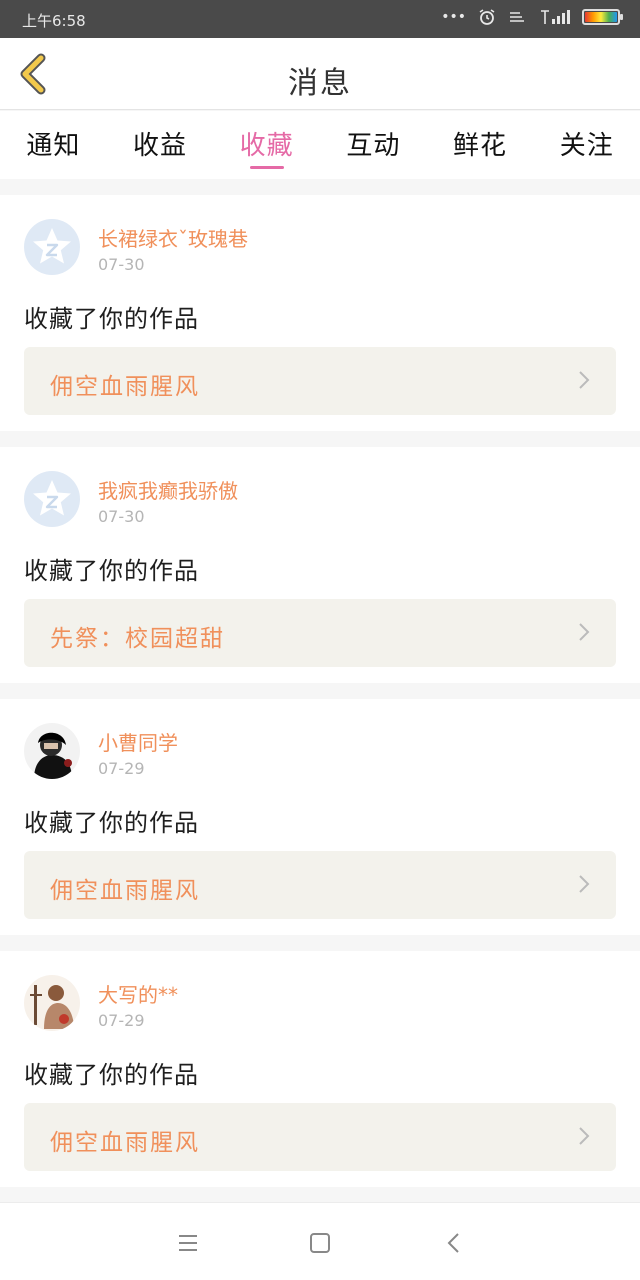 This screenshot has height=1280, width=640. Describe the element at coordinates (373, 145) in the screenshot. I see `tab-interactions: 互动` at that location.